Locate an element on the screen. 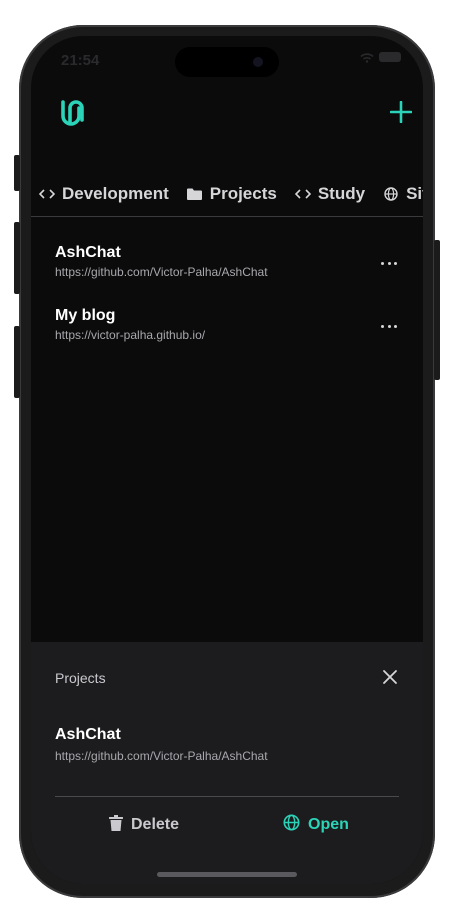  tab-development: Development is located at coordinates (104, 194).